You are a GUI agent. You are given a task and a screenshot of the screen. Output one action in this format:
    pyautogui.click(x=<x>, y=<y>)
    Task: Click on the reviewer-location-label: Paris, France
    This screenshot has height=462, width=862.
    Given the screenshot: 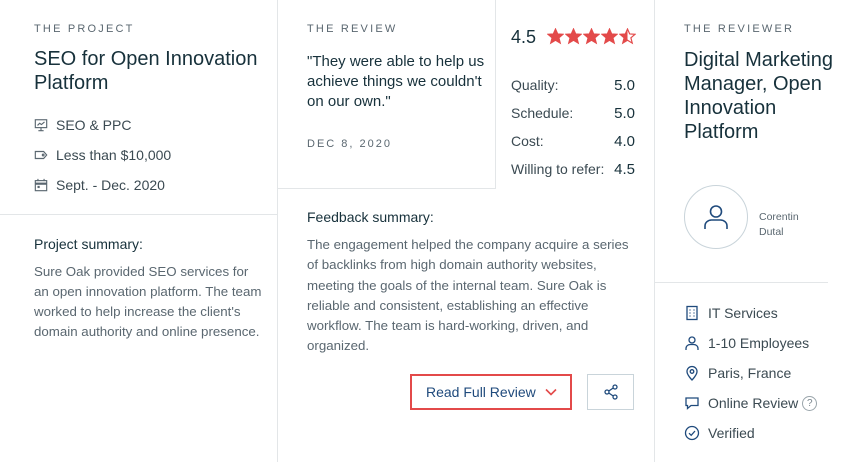 What is the action you would take?
    pyautogui.click(x=750, y=373)
    